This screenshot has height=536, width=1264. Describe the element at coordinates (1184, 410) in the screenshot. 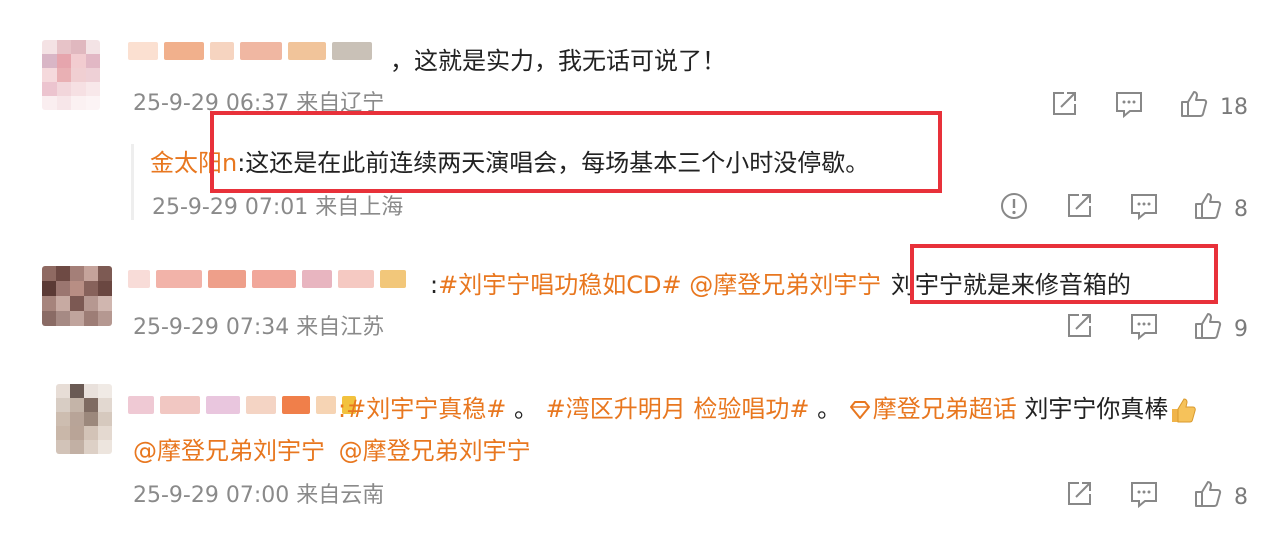

I see `thumbs-up-emoji-icon` at that location.